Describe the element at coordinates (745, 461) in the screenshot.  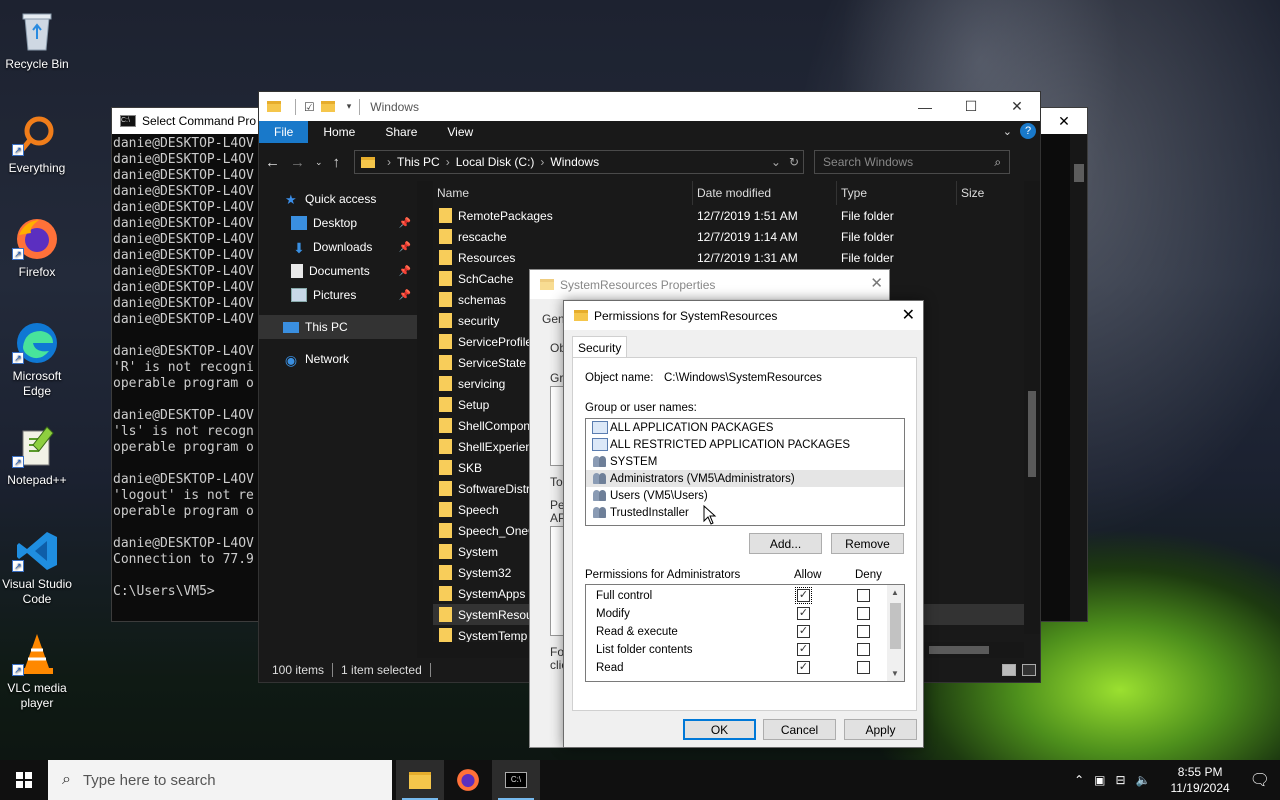
I see `user-list-item: SYSTEM` at that location.